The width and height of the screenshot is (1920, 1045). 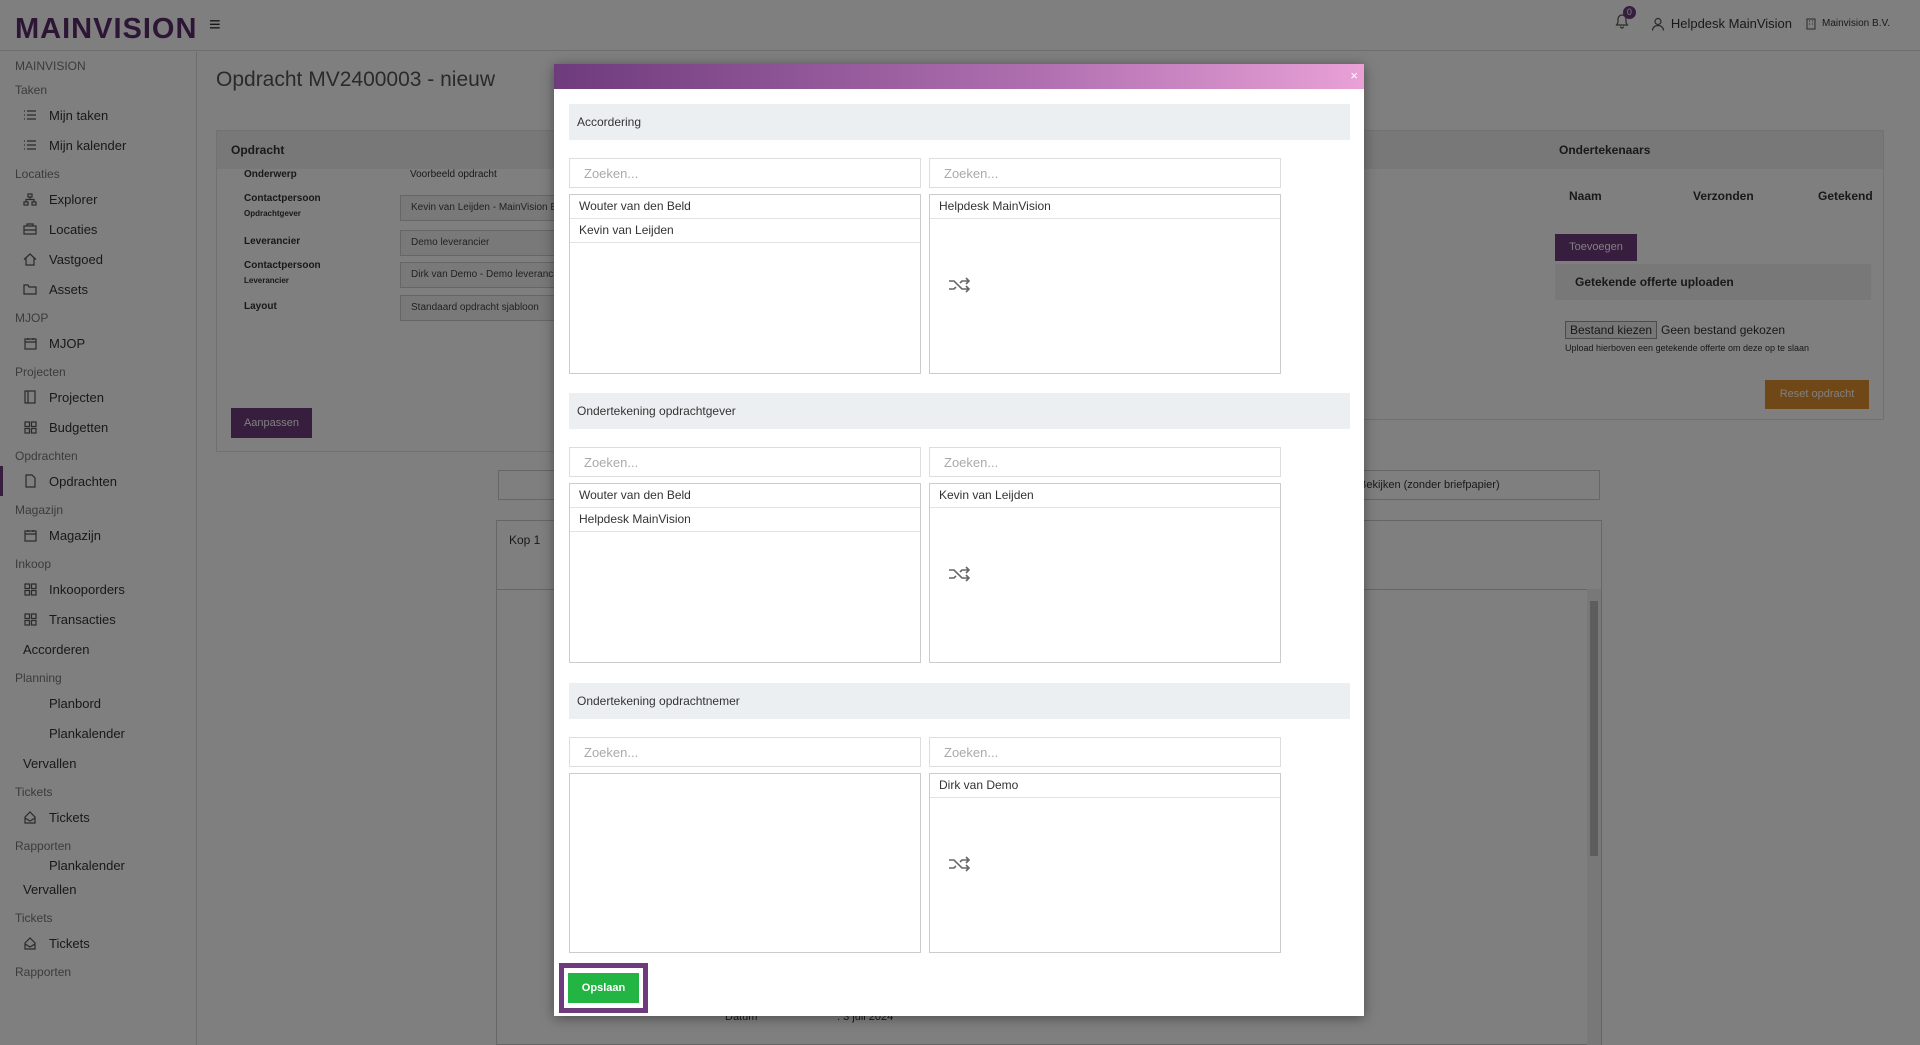 What do you see at coordinates (959, 122) in the screenshot?
I see `modal-section-title: Accordering` at bounding box center [959, 122].